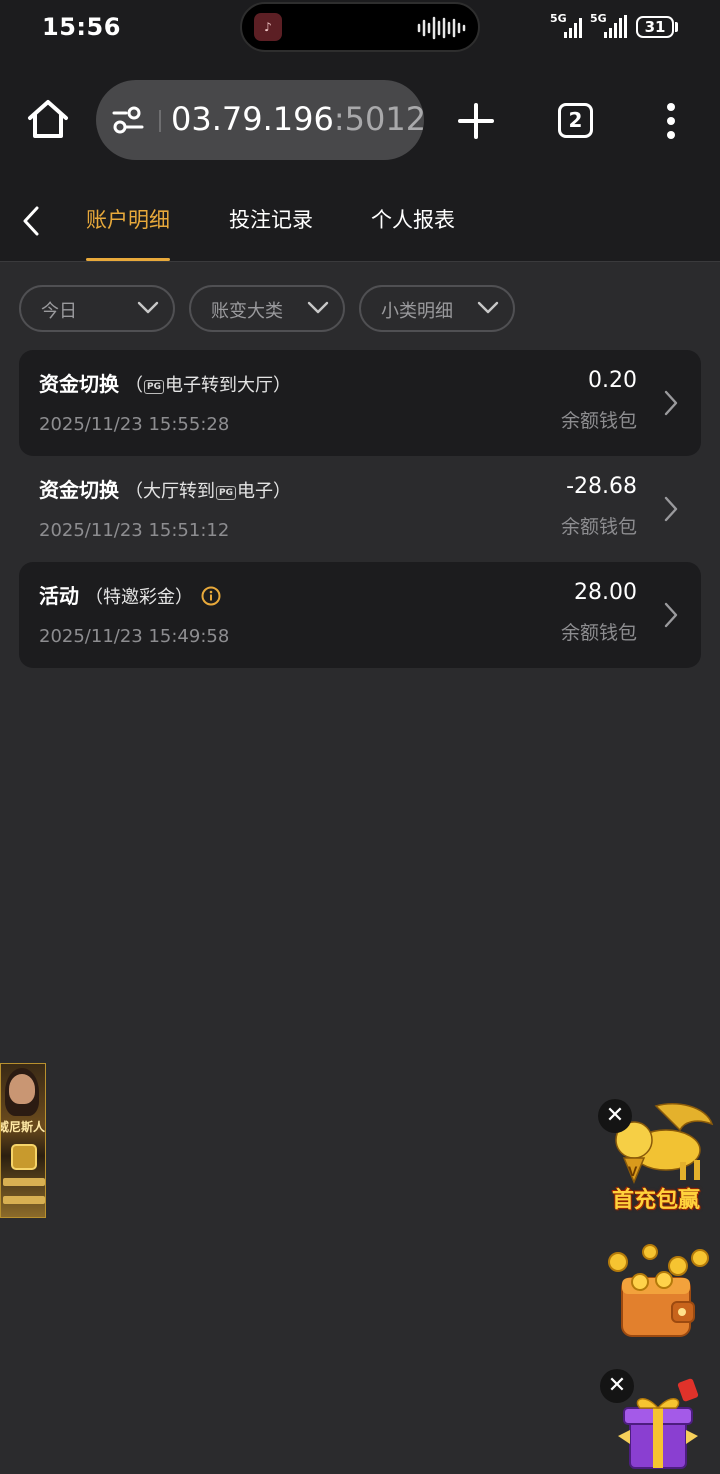 This screenshot has width=720, height=1474. Describe the element at coordinates (360, 221) in the screenshot. I see `page-header: 账户明细 投注记录 个人报表` at that location.